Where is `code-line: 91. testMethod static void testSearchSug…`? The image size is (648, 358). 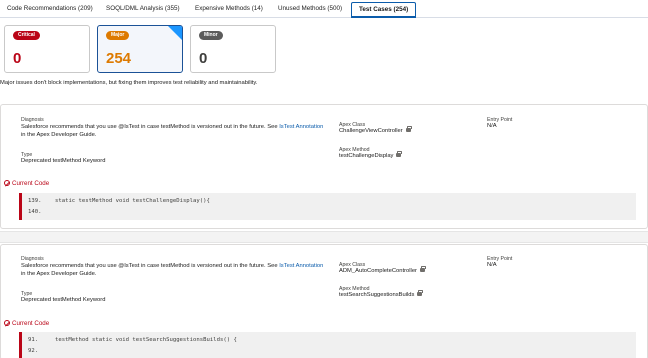 code-line: 91. testMethod static void testSearchSug… is located at coordinates (132, 340).